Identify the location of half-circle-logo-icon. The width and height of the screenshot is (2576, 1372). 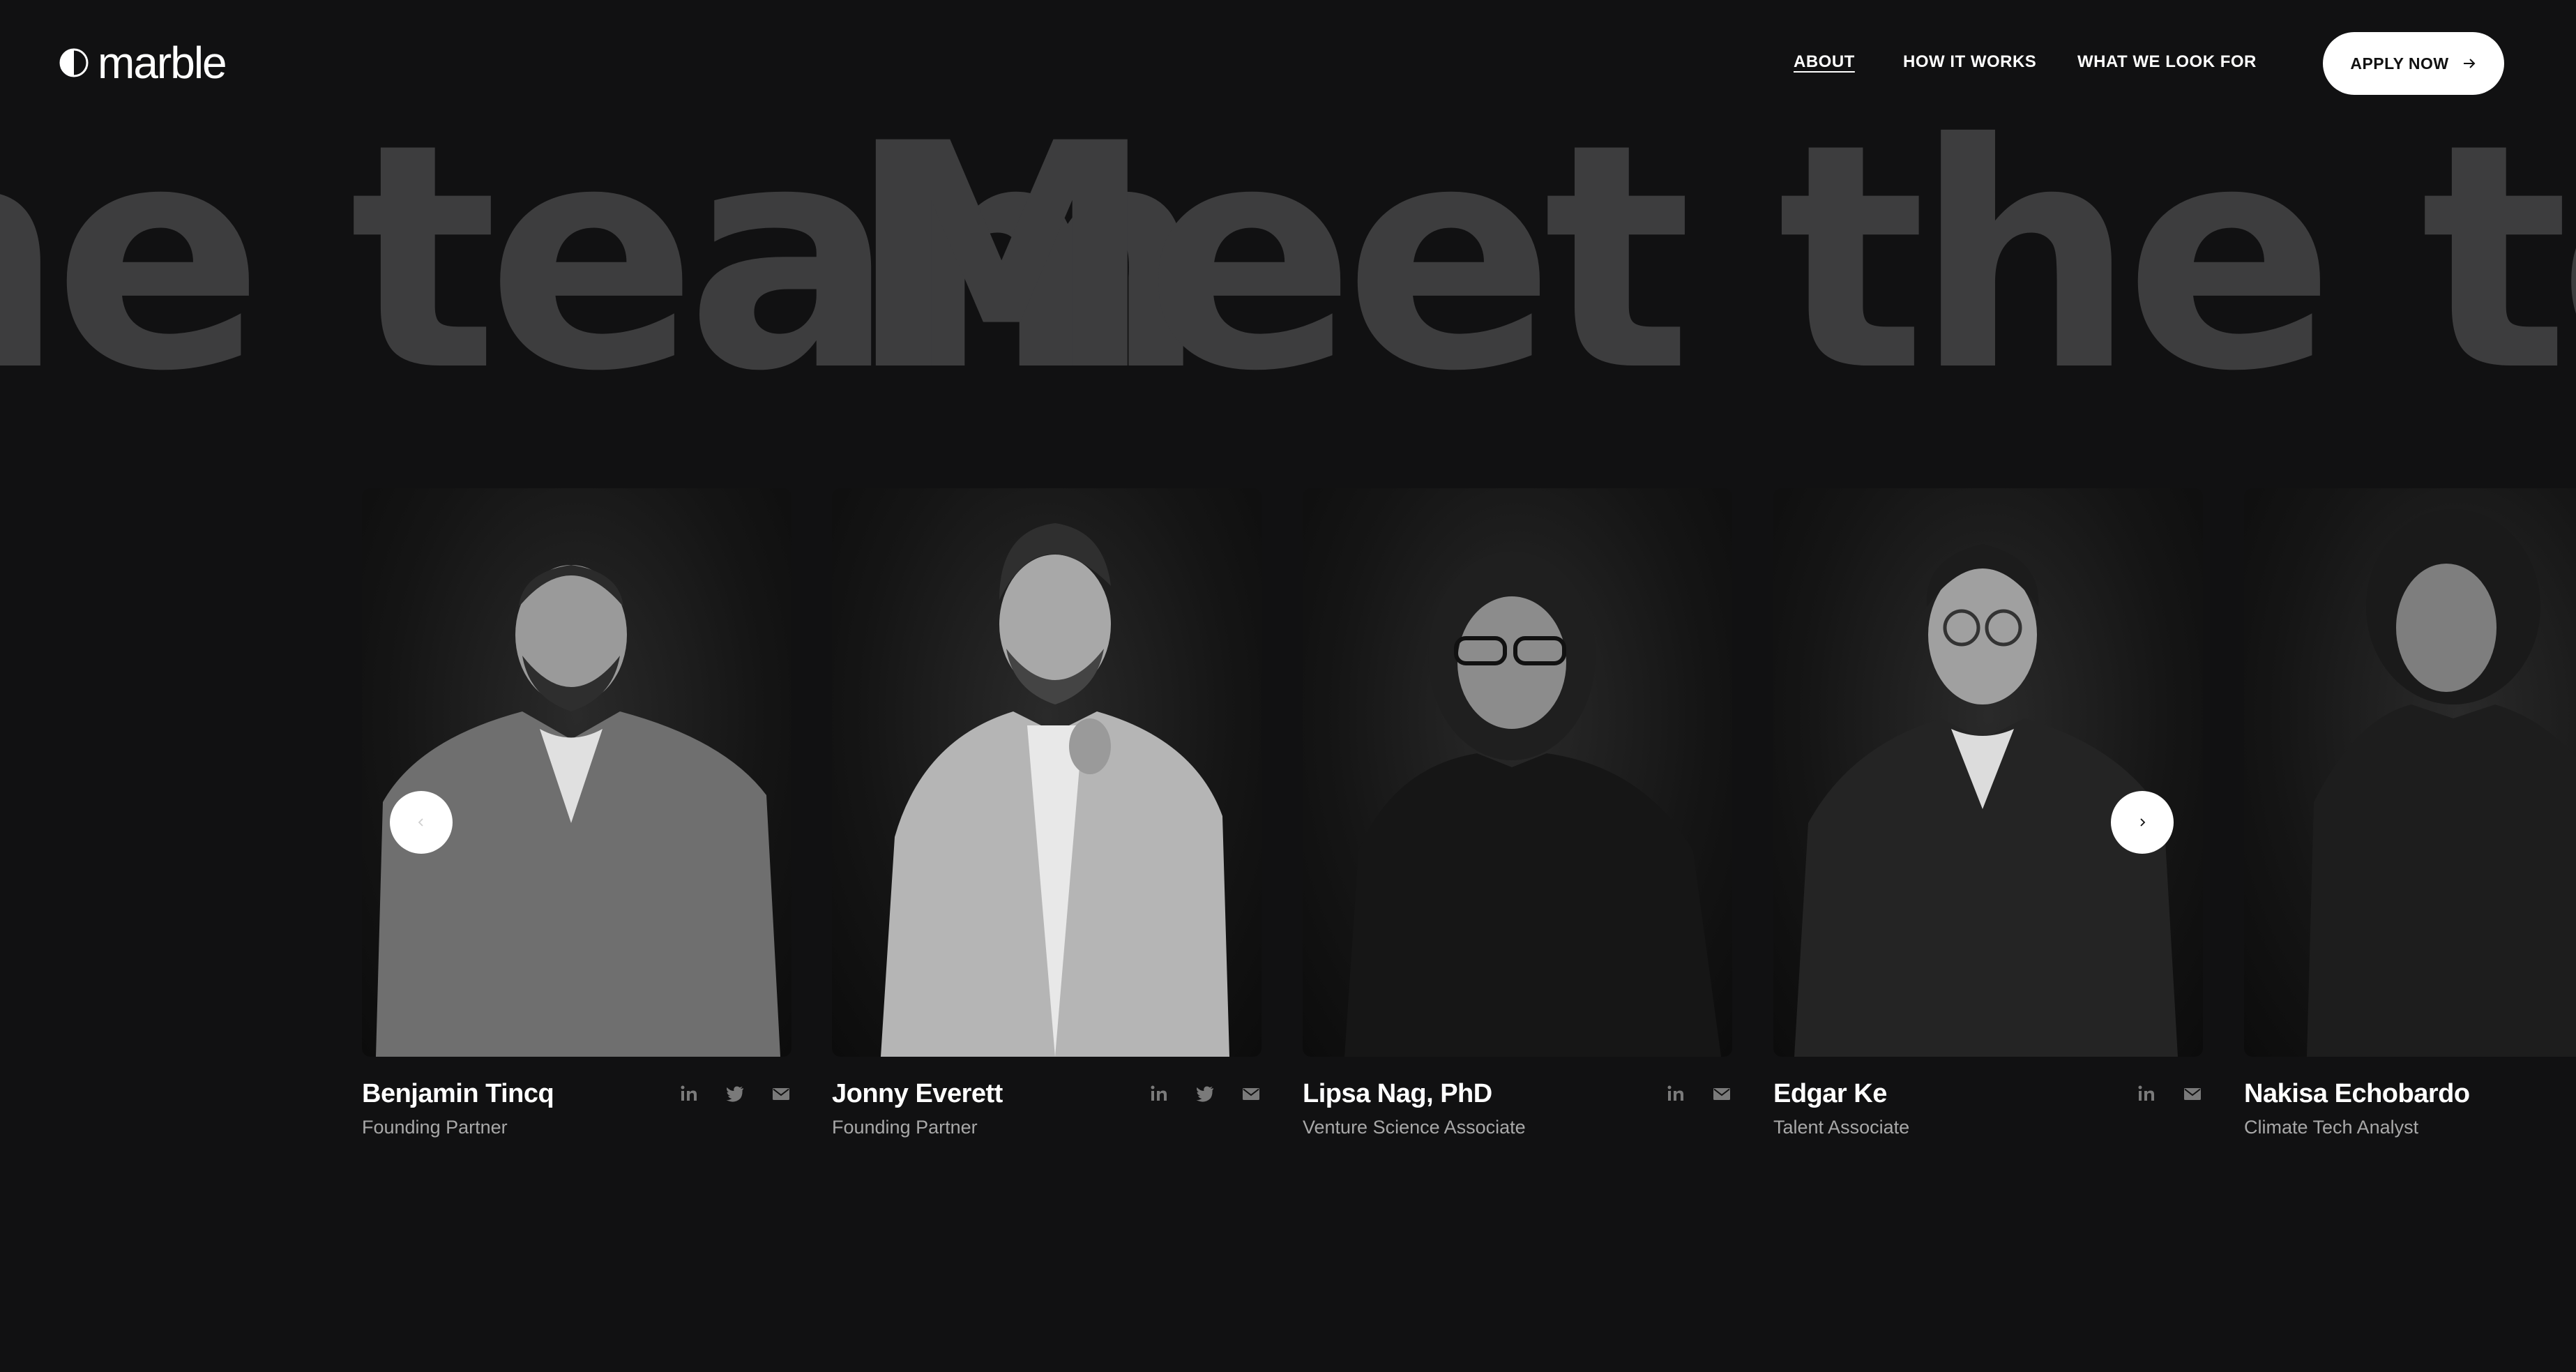
(74, 62).